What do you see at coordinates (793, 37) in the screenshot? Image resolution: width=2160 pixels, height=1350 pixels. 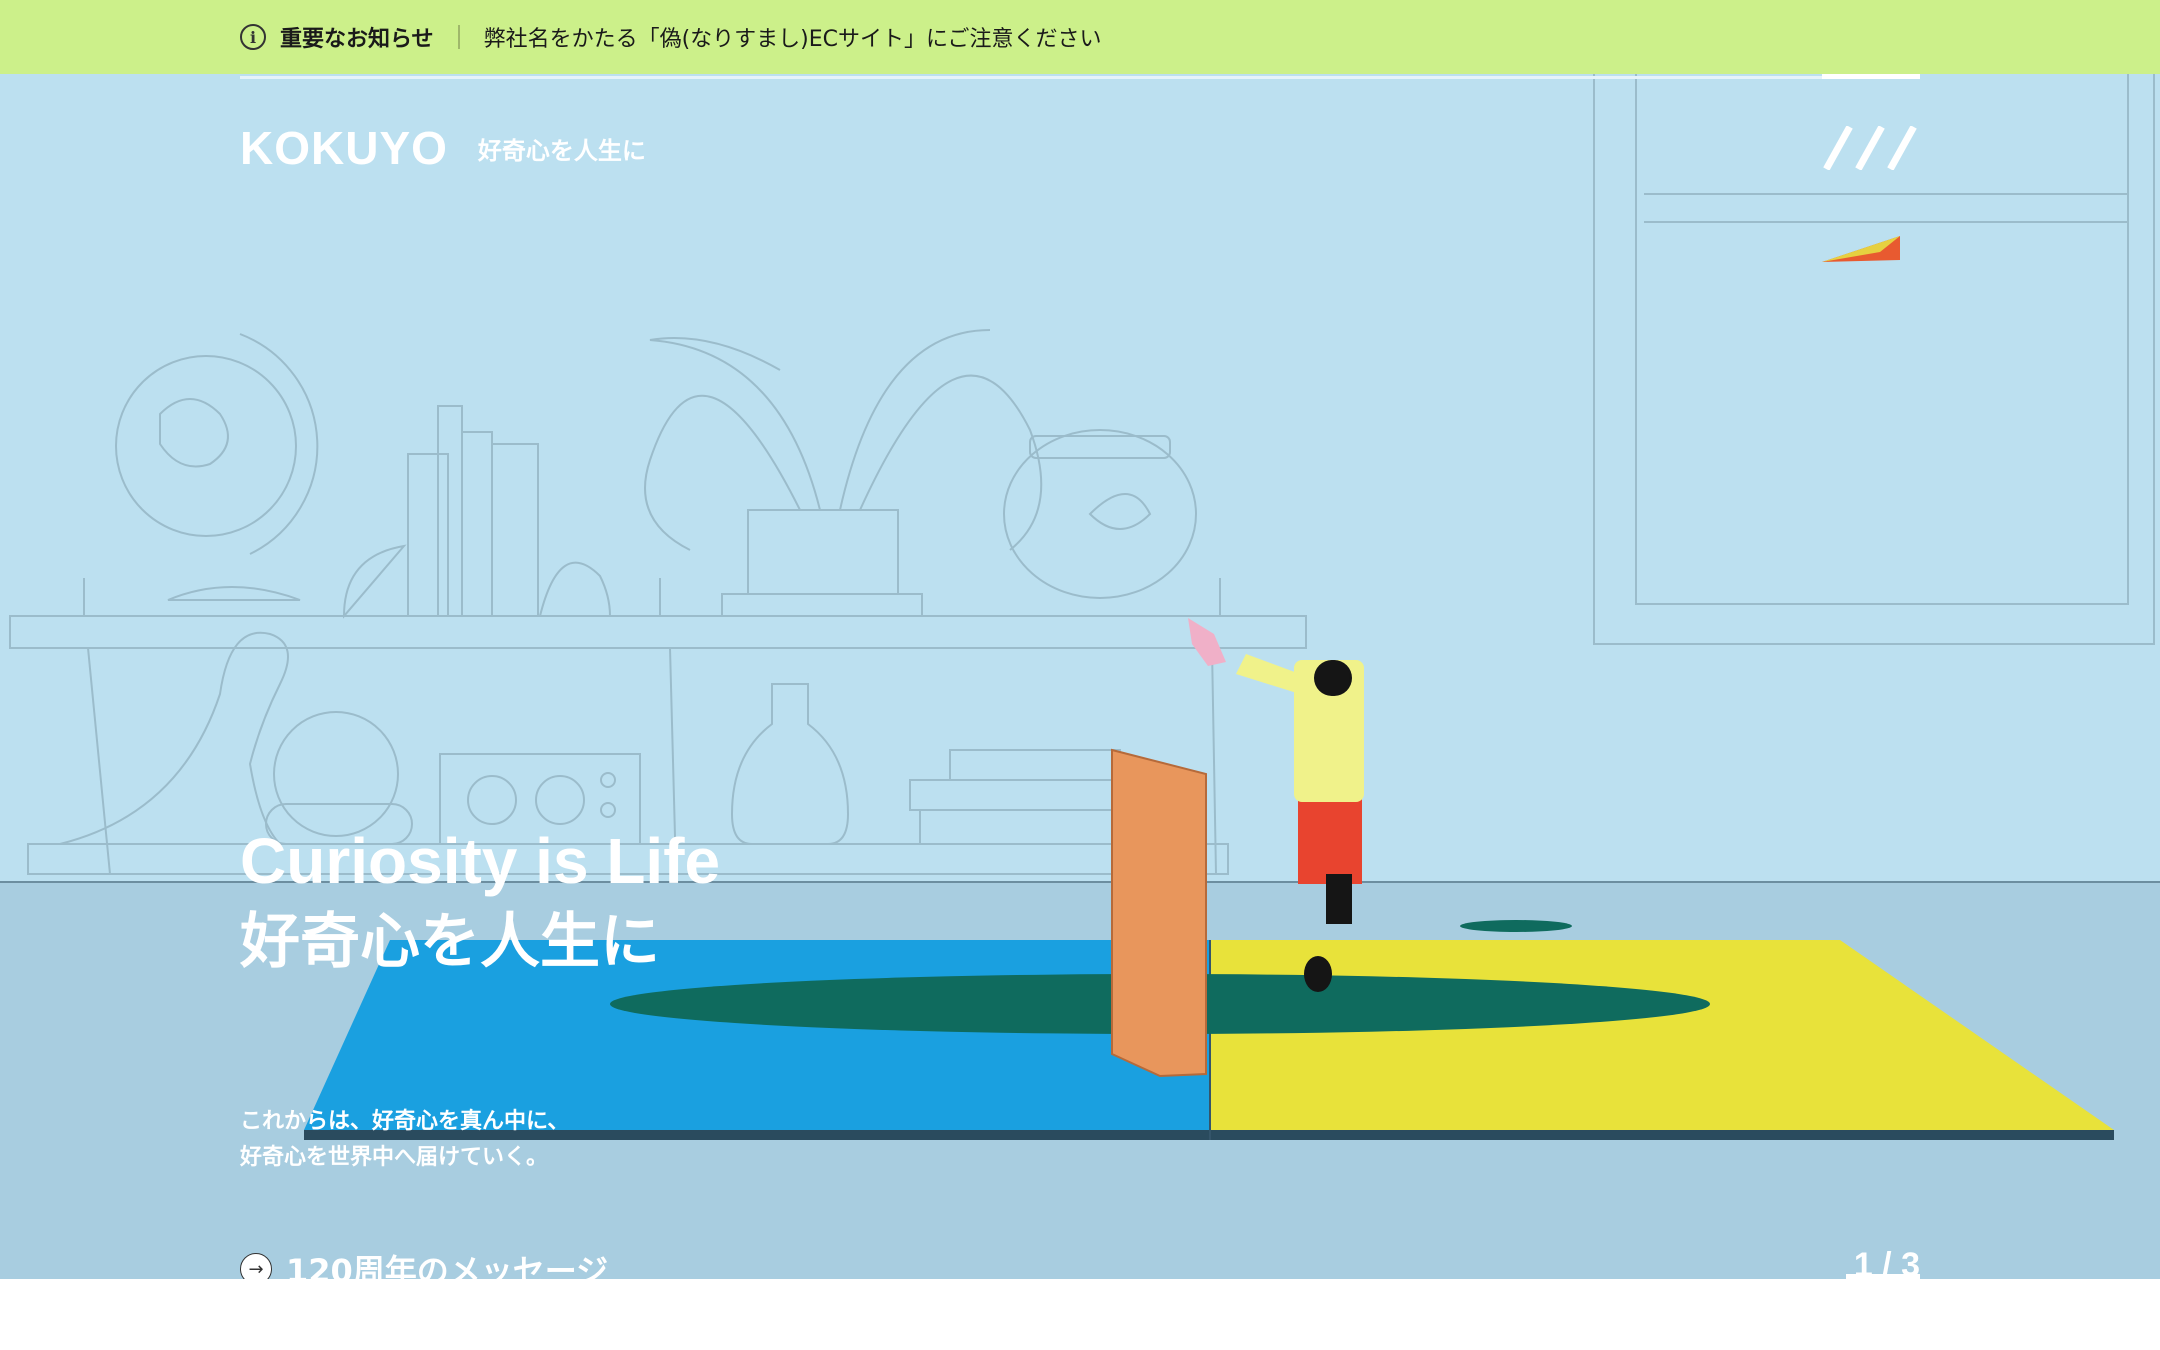 I see `notice-link: 弊社名をかたる「偽(なりすまし)ECサイト」にご注意ください` at bounding box center [793, 37].